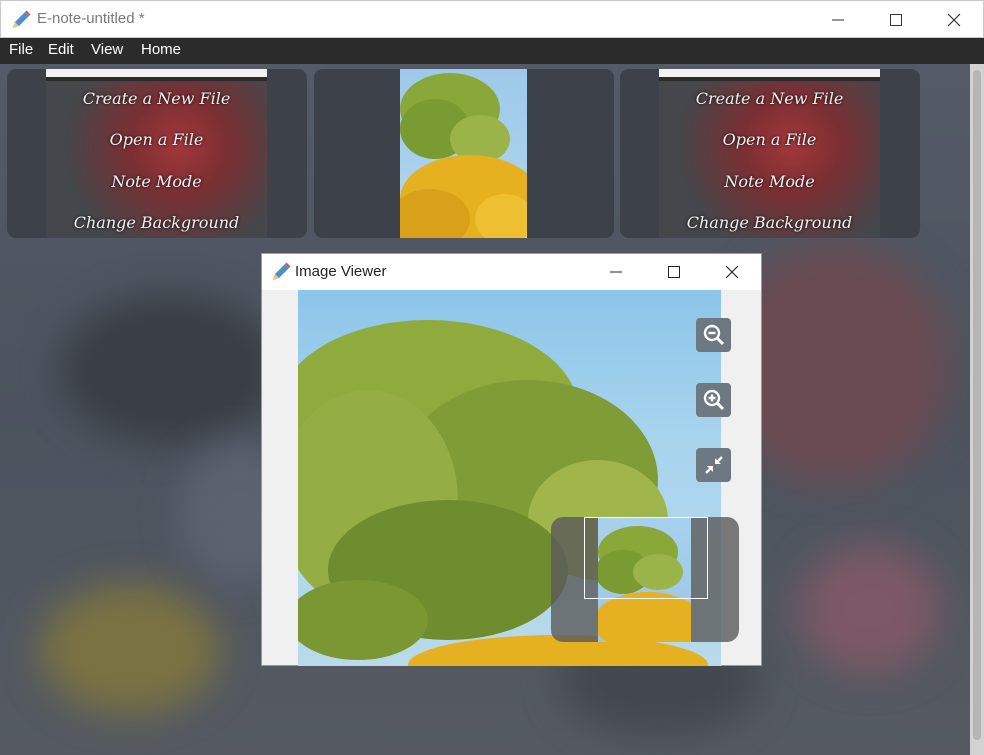  I want to click on navigator-minimap, so click(645, 579).